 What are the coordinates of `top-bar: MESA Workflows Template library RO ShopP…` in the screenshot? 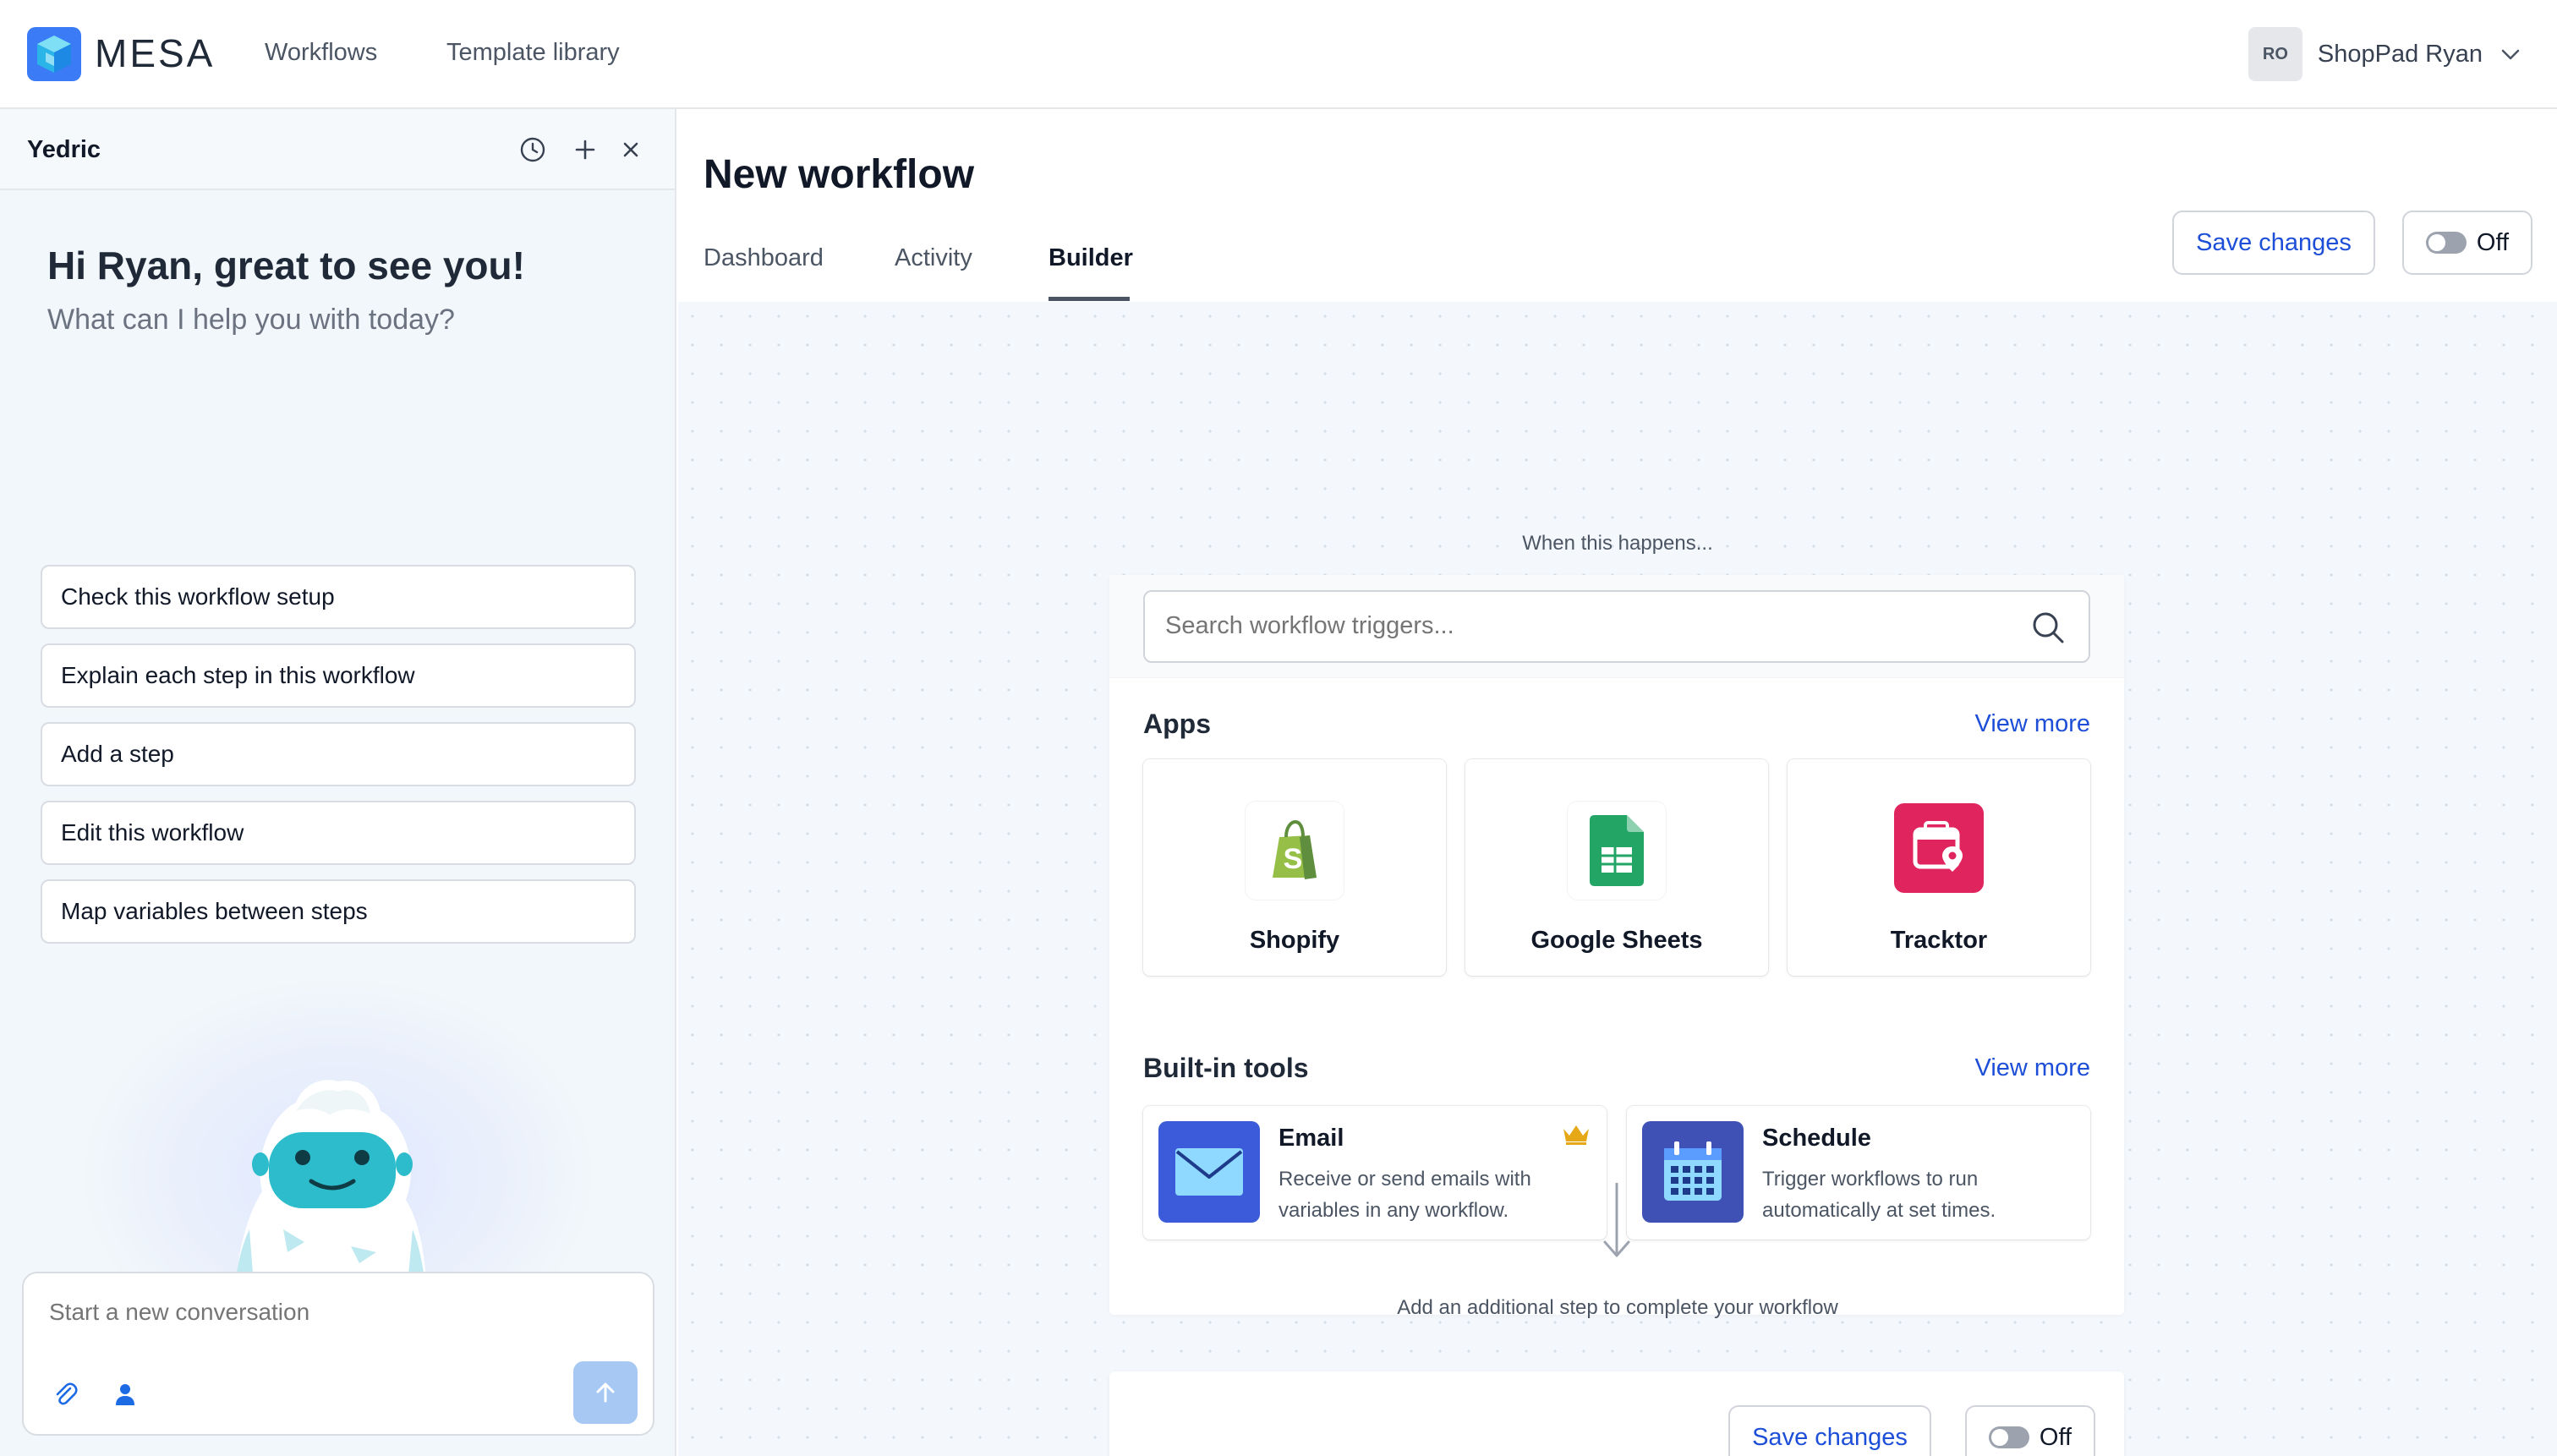 It's located at (1278, 55).